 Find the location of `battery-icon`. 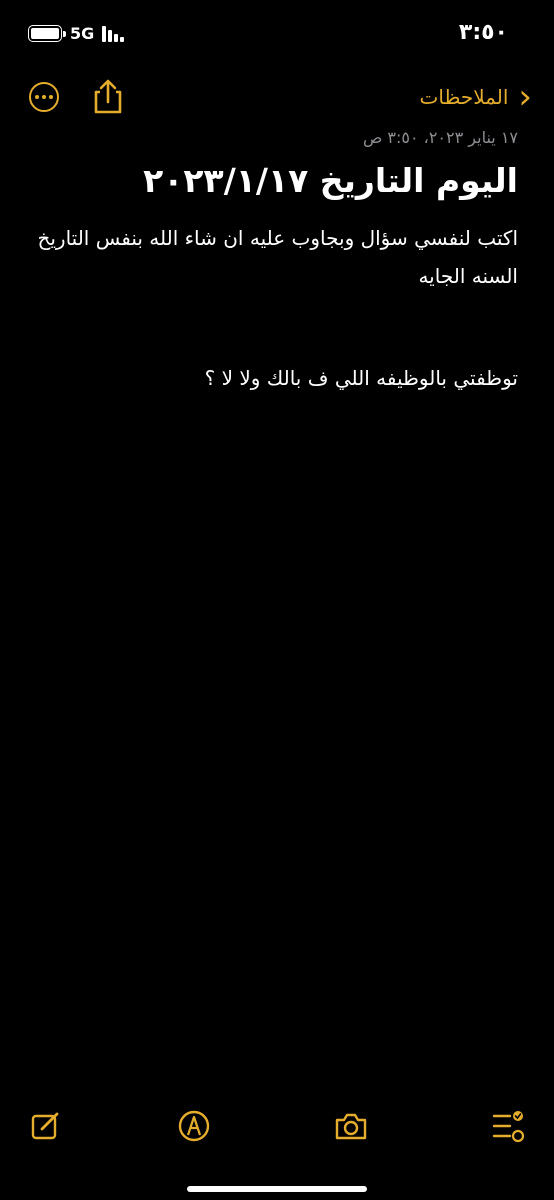

battery-icon is located at coordinates (47, 33).